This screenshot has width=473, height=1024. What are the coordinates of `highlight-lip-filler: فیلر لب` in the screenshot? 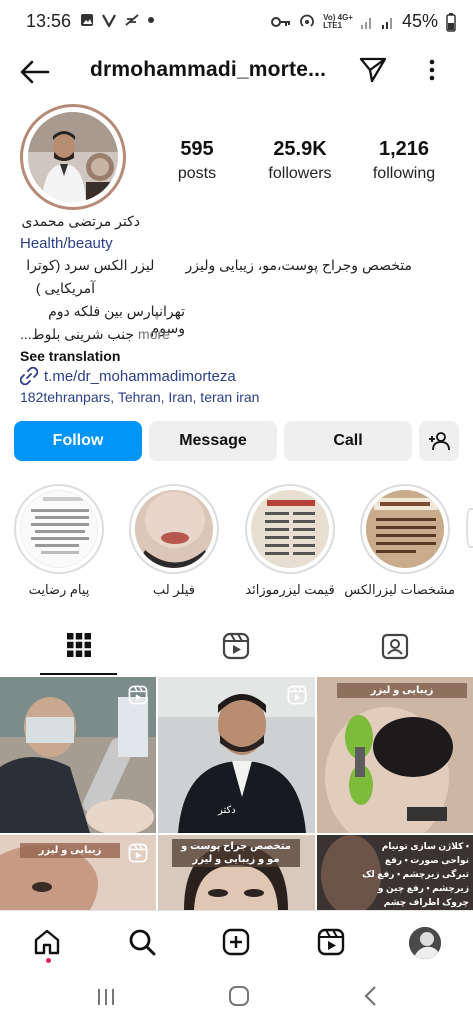 It's located at (174, 541).